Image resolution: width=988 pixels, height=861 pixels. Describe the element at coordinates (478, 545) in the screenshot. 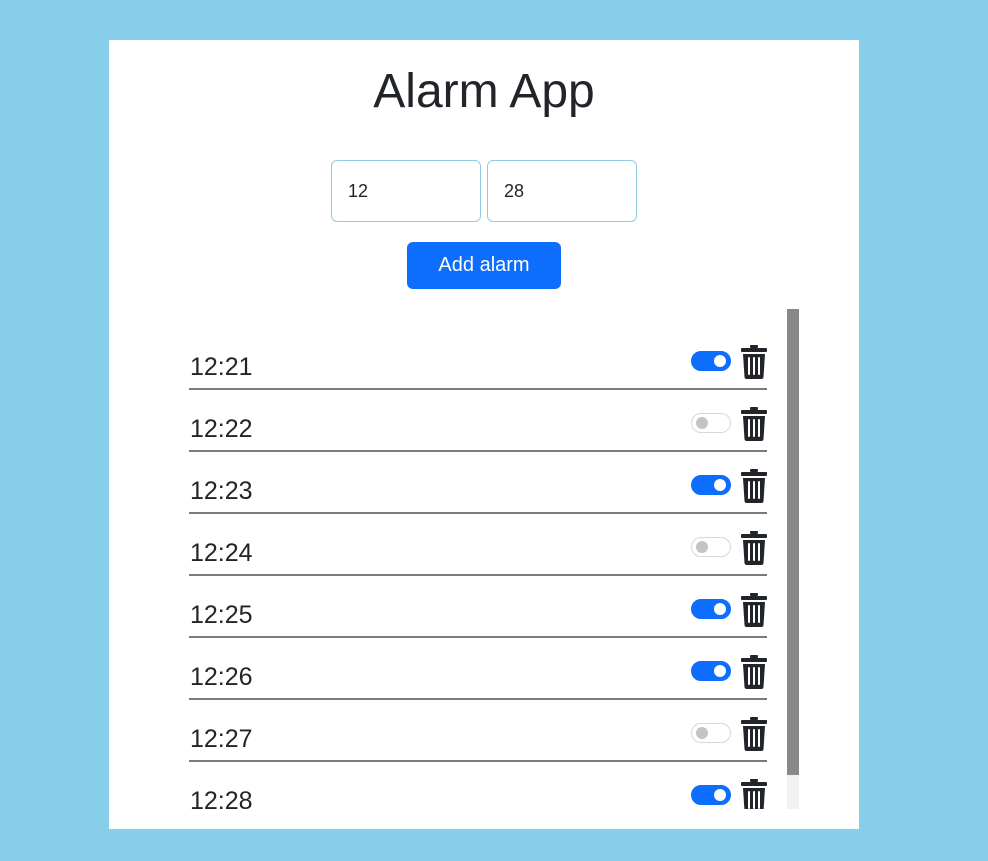

I see `alarm-row: 12:24` at that location.